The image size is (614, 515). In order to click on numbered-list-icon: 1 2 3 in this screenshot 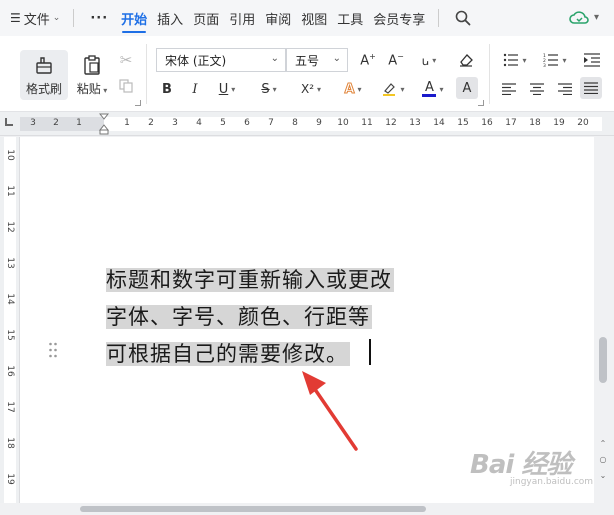, I will do `click(551, 60)`.